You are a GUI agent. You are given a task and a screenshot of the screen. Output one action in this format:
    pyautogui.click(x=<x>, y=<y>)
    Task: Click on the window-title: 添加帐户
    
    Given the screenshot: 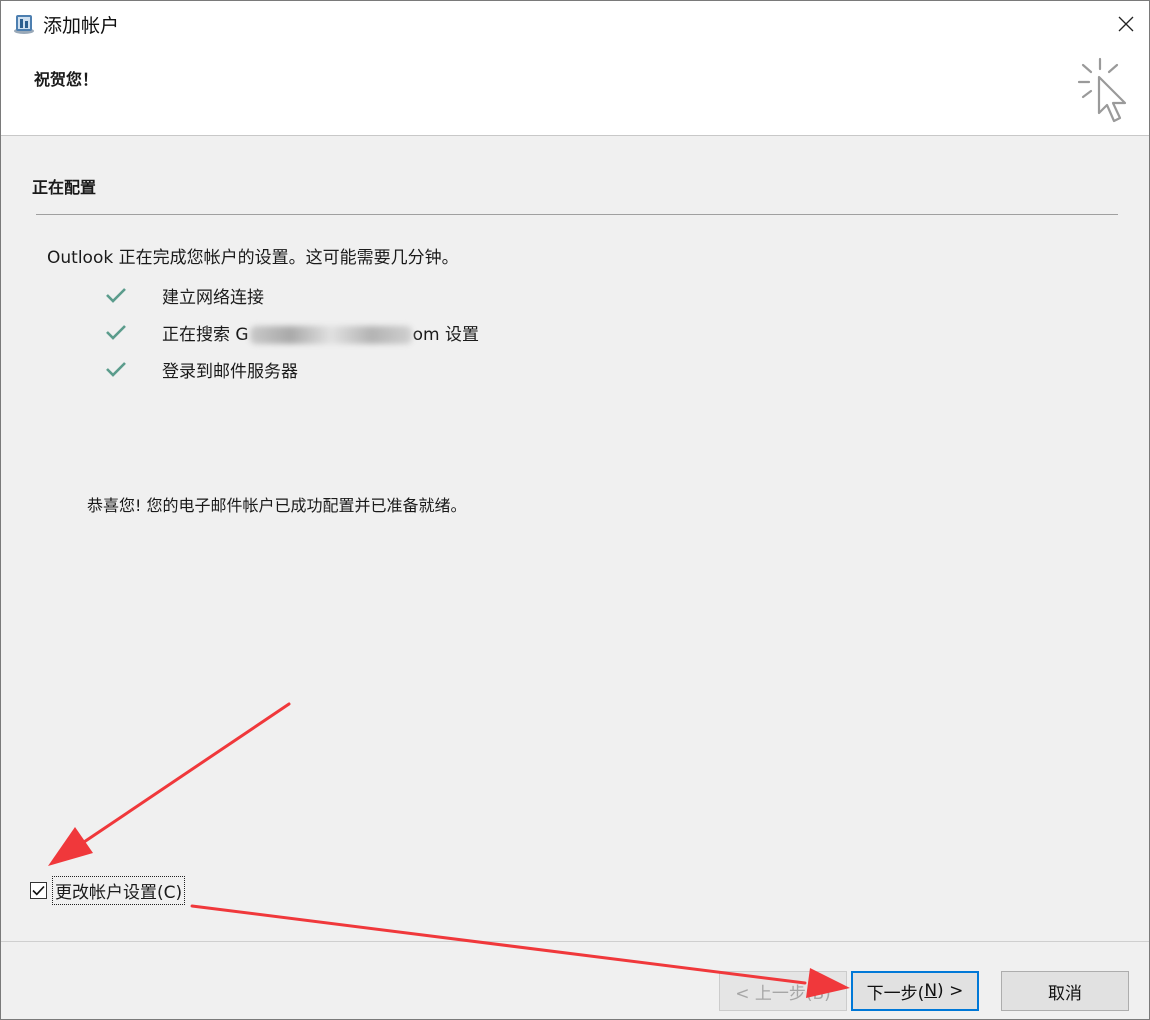 What is the action you would take?
    pyautogui.click(x=81, y=26)
    